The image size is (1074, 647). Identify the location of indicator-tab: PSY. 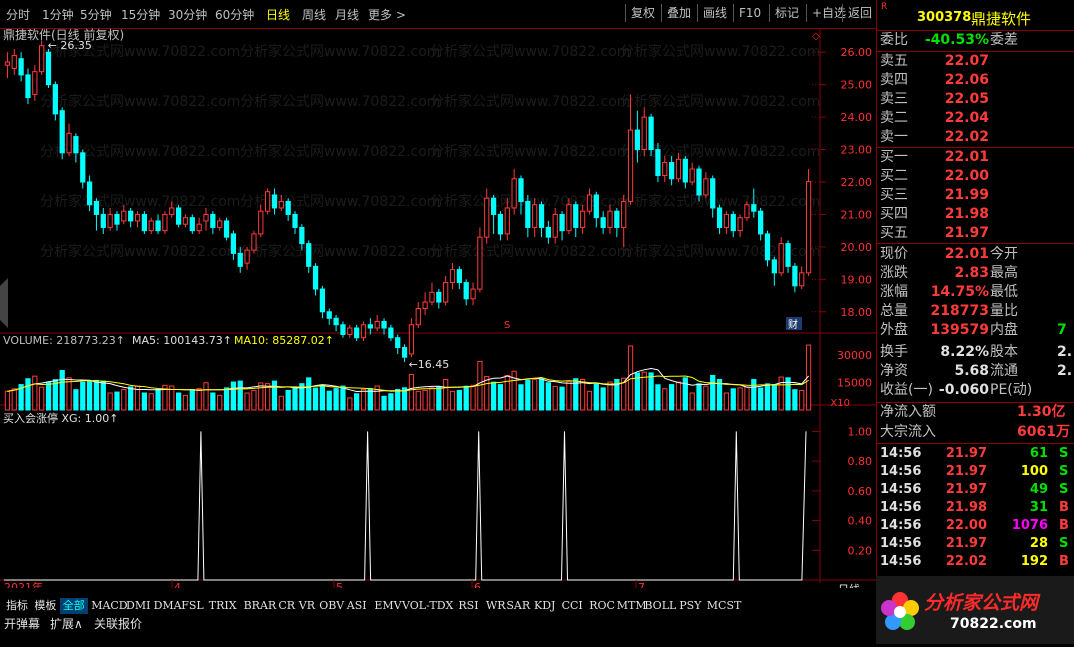
(690, 606).